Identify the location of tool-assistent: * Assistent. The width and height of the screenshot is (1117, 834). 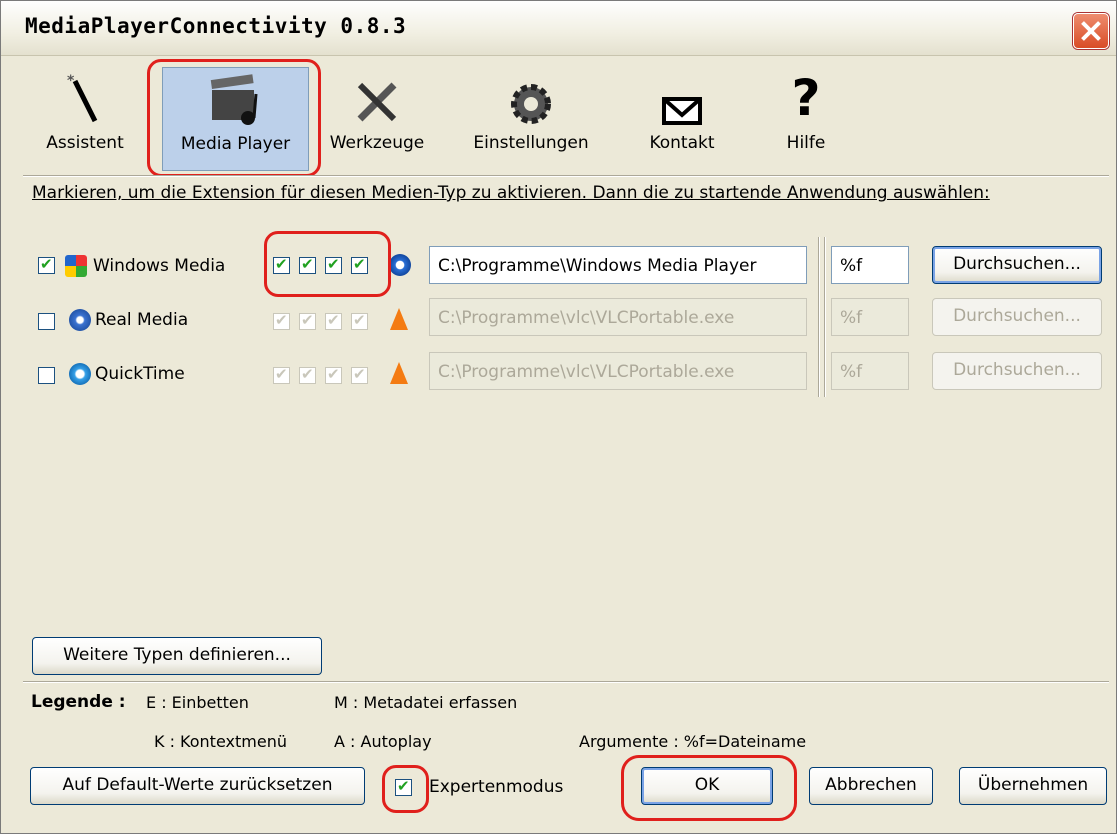
(85, 118).